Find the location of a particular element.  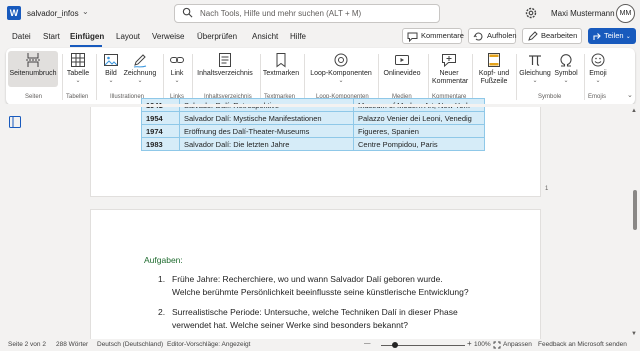

tab-verweise: Verweise is located at coordinates (168, 36).